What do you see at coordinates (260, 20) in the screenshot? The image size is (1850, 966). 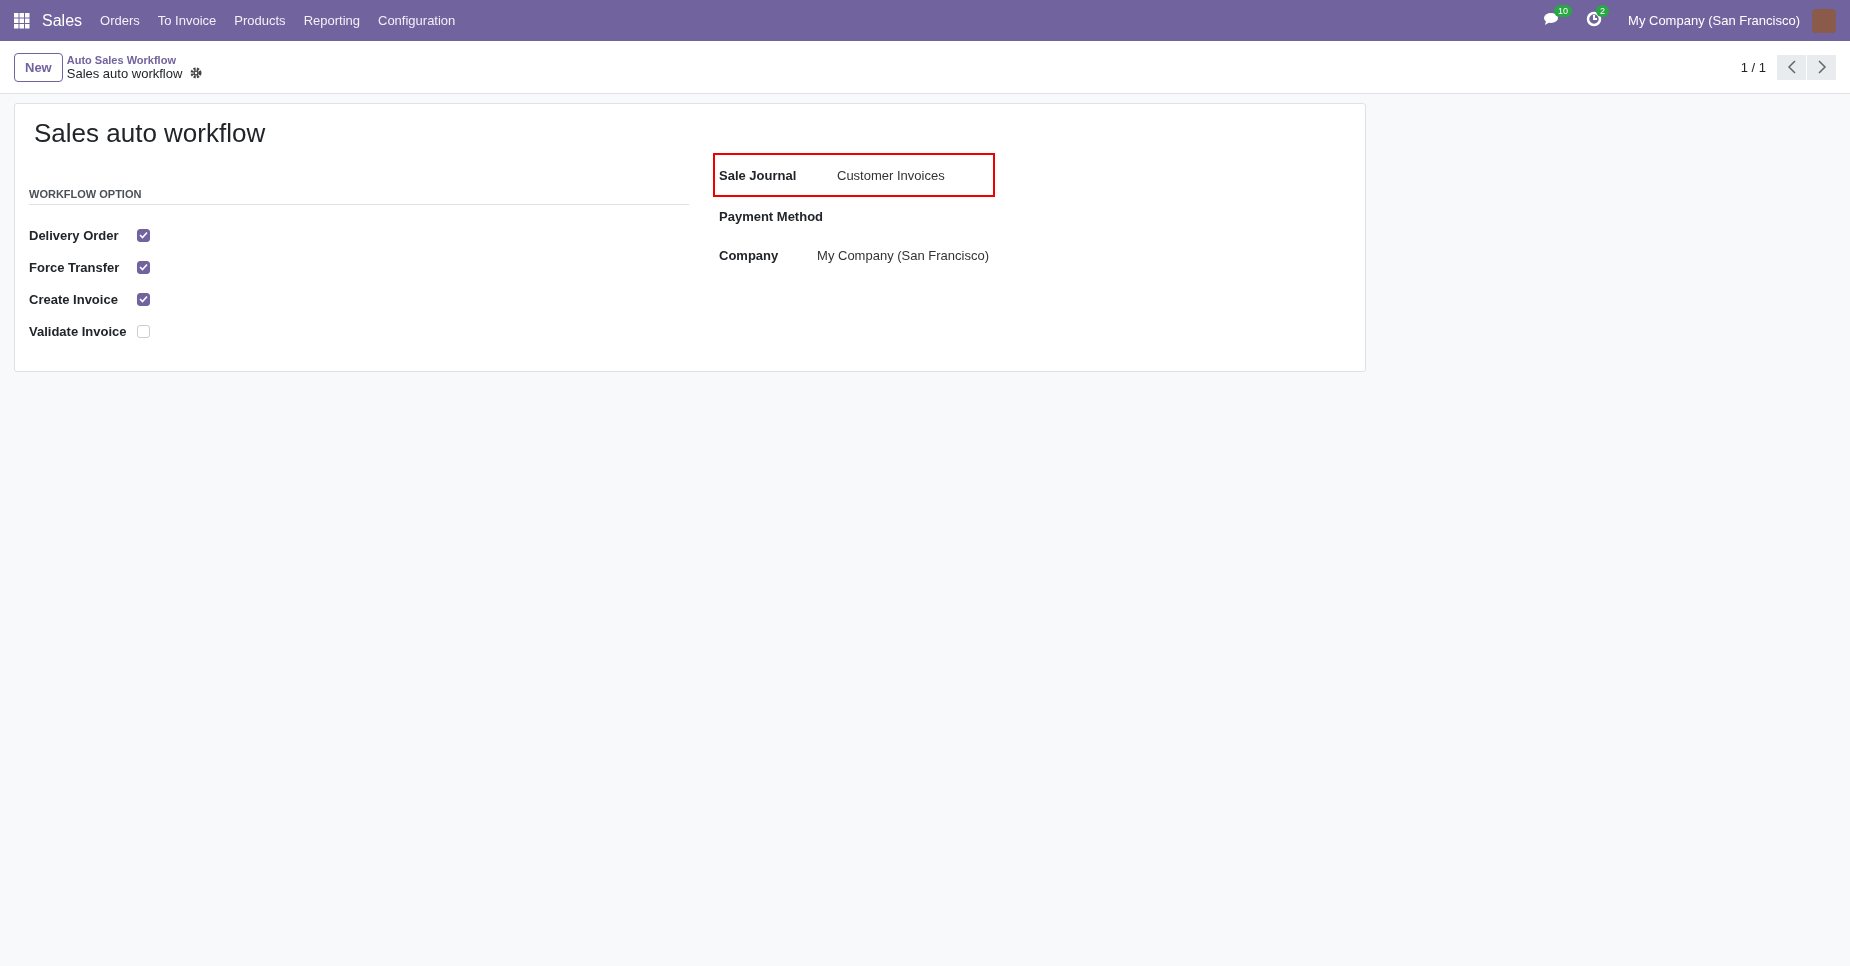 I see `menu-item: Products` at bounding box center [260, 20].